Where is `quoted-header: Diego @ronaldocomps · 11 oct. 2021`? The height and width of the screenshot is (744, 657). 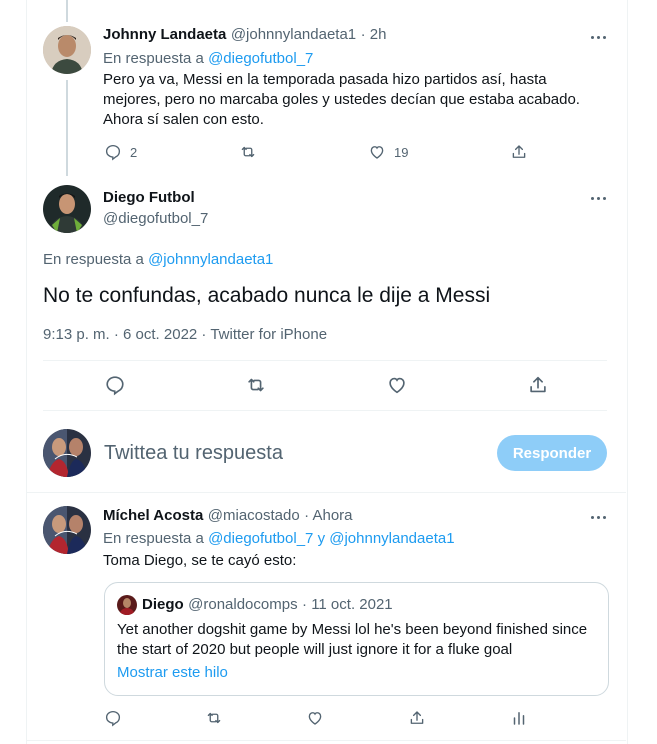 quoted-header: Diego @ronaldocomps · 11 oct. 2021 is located at coordinates (267, 605).